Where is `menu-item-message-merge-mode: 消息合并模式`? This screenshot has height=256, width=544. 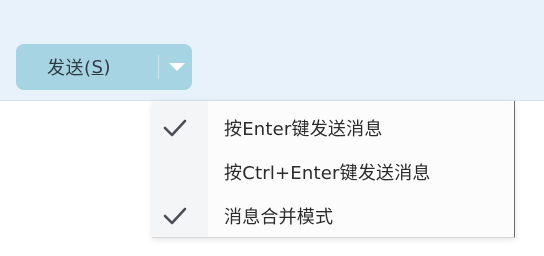
menu-item-message-merge-mode: 消息合并模式 is located at coordinates (333, 216).